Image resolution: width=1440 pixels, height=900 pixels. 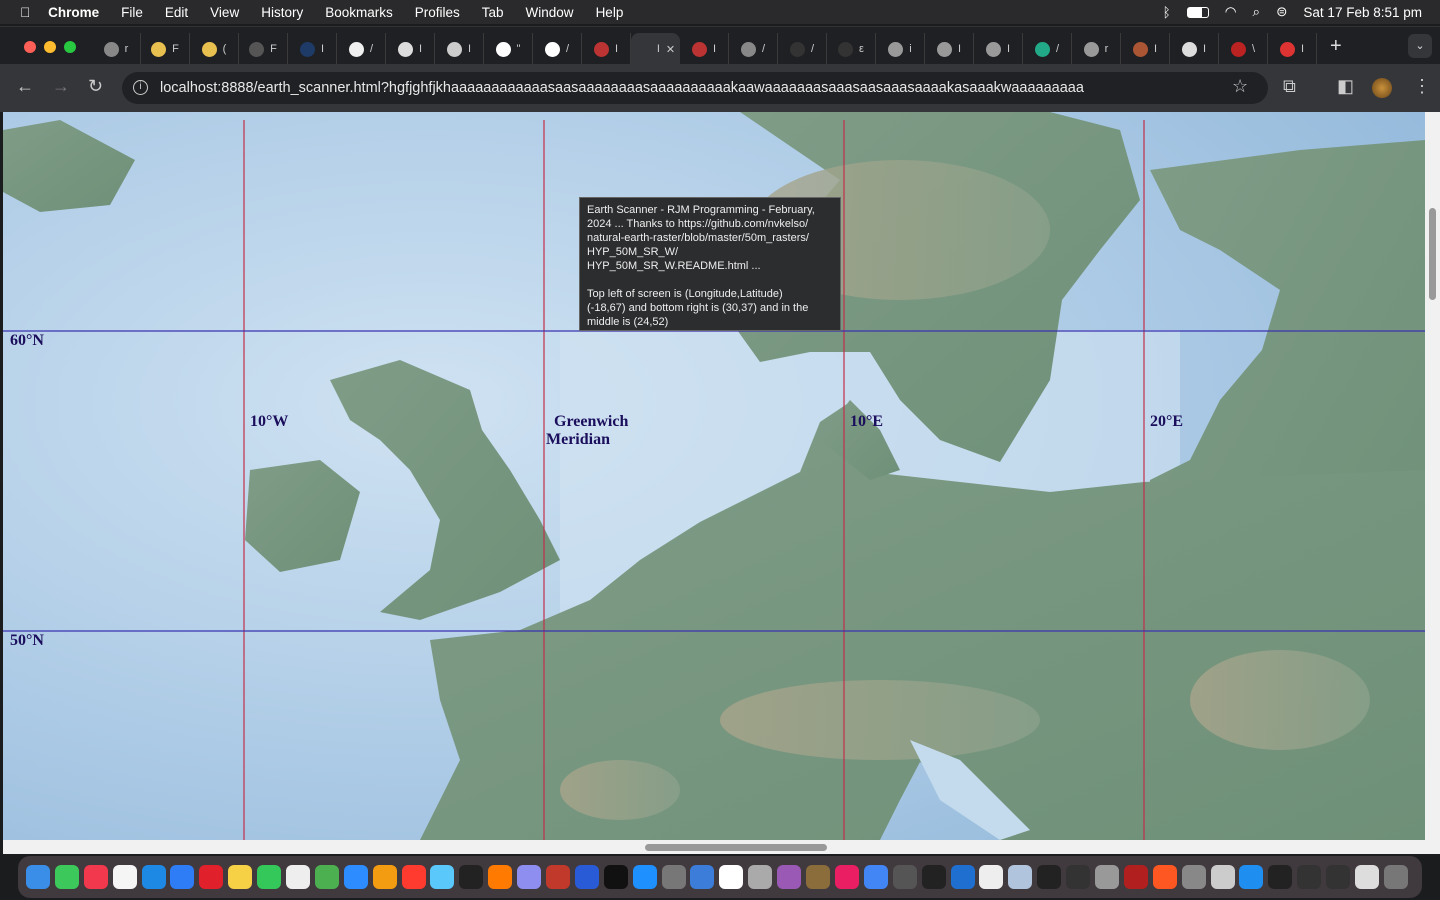 I want to click on terminal3-icon, so click(x=1049, y=877).